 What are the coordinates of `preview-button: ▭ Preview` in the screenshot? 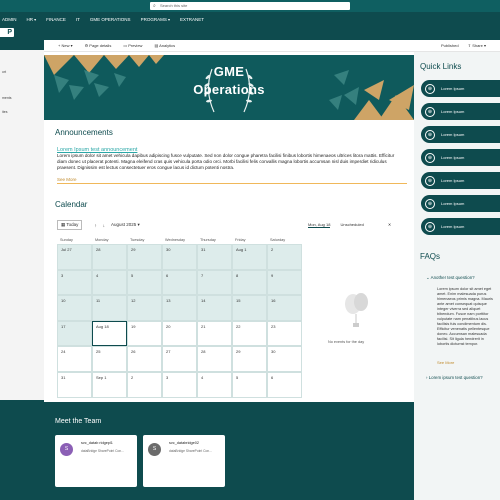 It's located at (132, 45).